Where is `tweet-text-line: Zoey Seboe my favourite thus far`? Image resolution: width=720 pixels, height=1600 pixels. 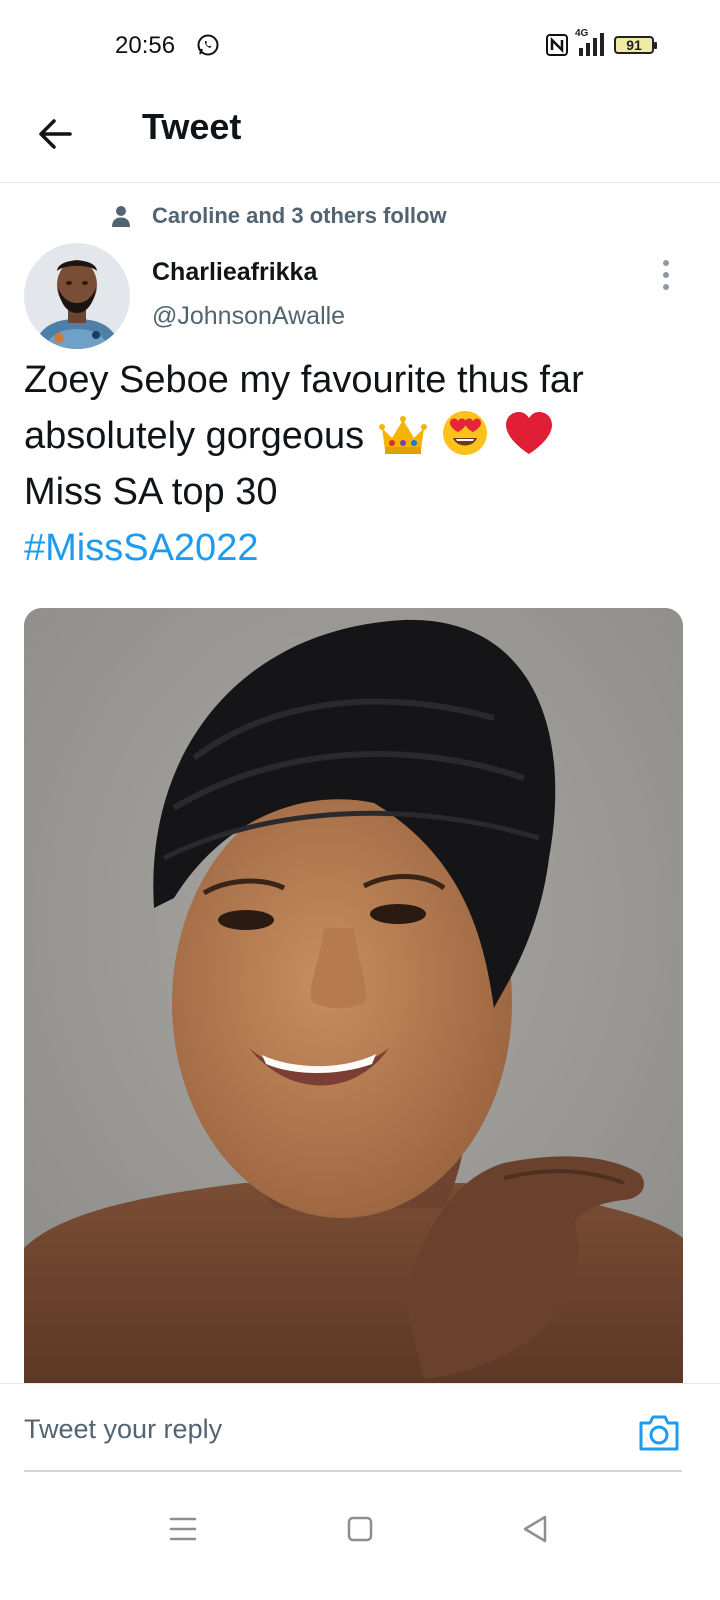
tweet-text-line: Zoey Seboe my favourite thus far is located at coordinates (304, 380).